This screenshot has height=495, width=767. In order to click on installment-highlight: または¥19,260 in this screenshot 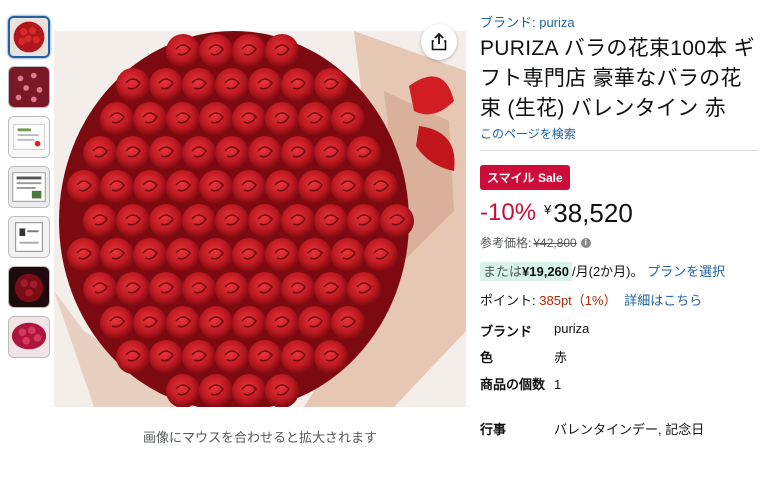, I will do `click(526, 271)`.